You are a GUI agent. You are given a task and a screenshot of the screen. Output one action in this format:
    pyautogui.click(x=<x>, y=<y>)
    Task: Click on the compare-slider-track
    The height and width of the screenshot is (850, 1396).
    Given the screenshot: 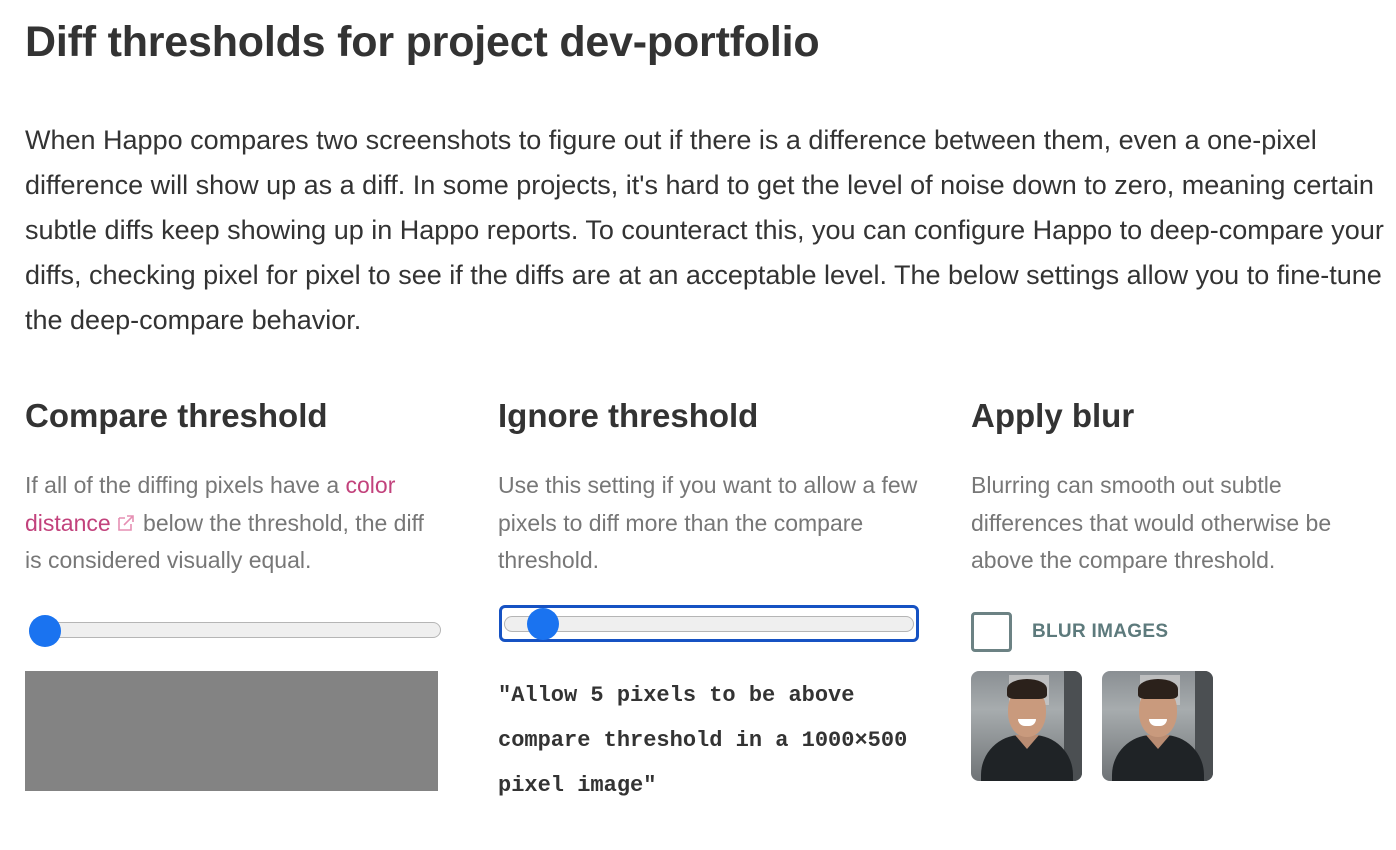 What is the action you would take?
    pyautogui.click(x=235, y=630)
    